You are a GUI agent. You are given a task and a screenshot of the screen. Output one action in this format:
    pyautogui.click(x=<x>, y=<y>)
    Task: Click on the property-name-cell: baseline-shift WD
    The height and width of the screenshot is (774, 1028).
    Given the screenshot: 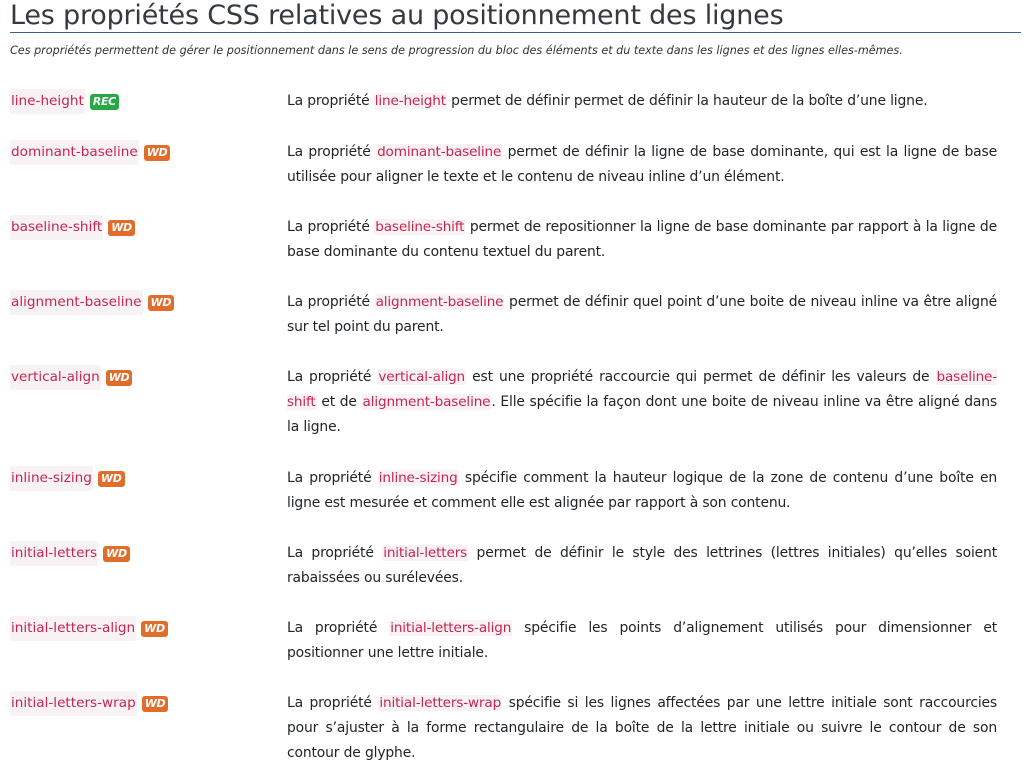 What is the action you would take?
    pyautogui.click(x=72, y=227)
    